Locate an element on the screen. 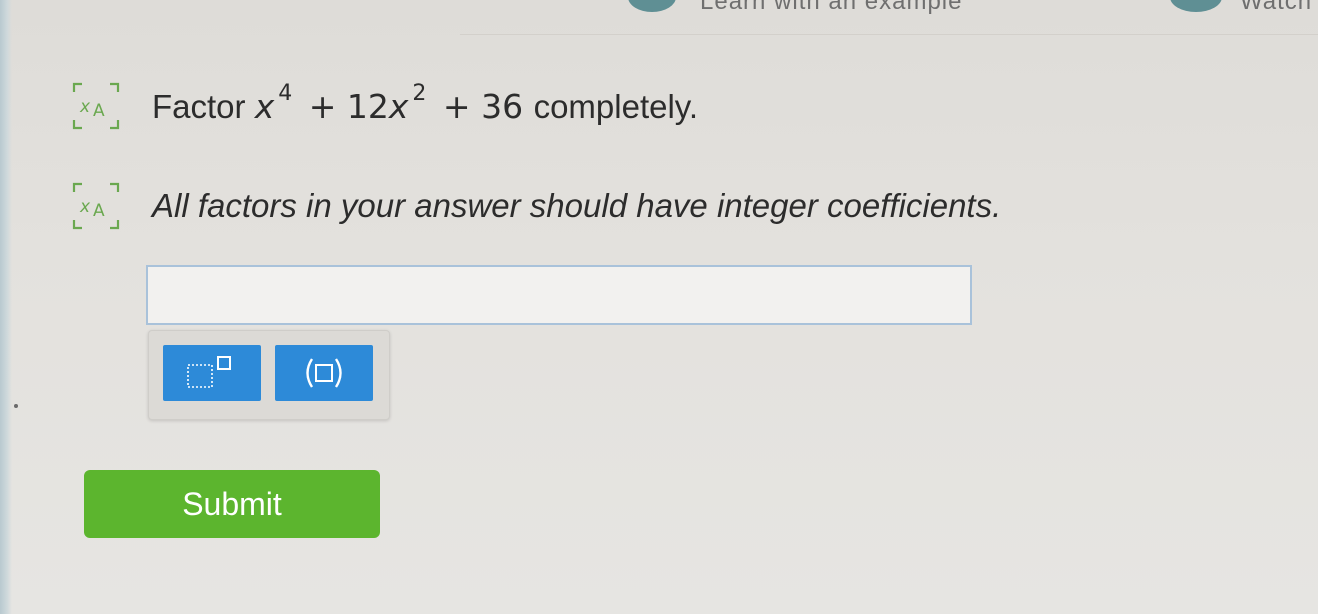 This screenshot has width=1318, height=614. question-row: x A Factor x4 + 12x 2 + 36 completely. is located at coordinates (381, 106).